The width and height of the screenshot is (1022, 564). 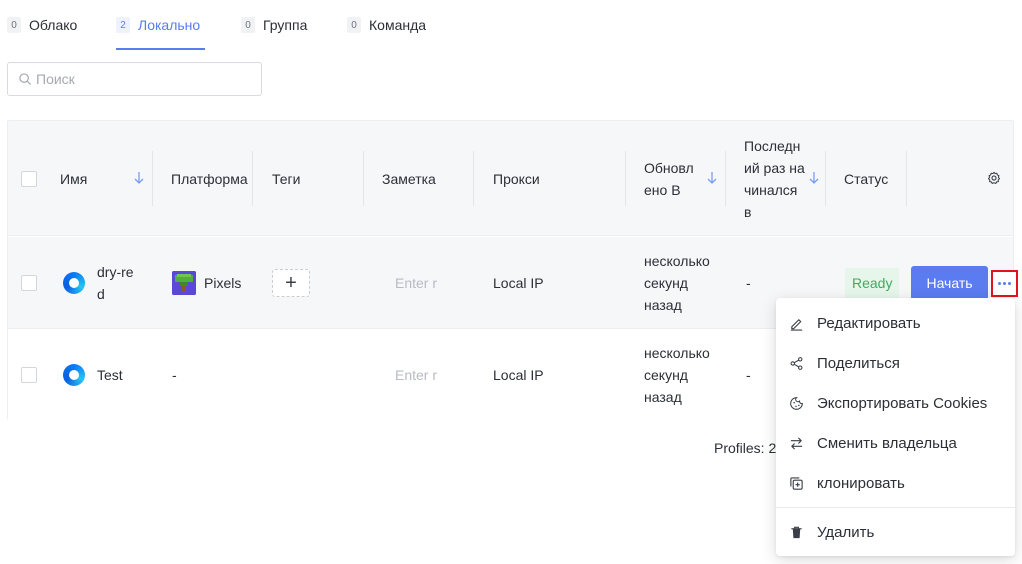 What do you see at coordinates (796, 403) in the screenshot?
I see `cookie-icon` at bounding box center [796, 403].